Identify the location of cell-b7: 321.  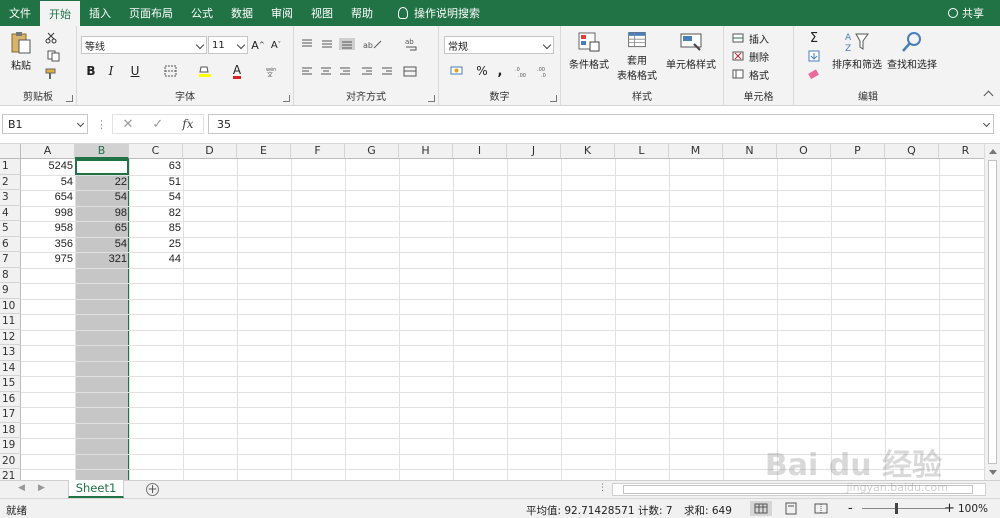
(102, 260).